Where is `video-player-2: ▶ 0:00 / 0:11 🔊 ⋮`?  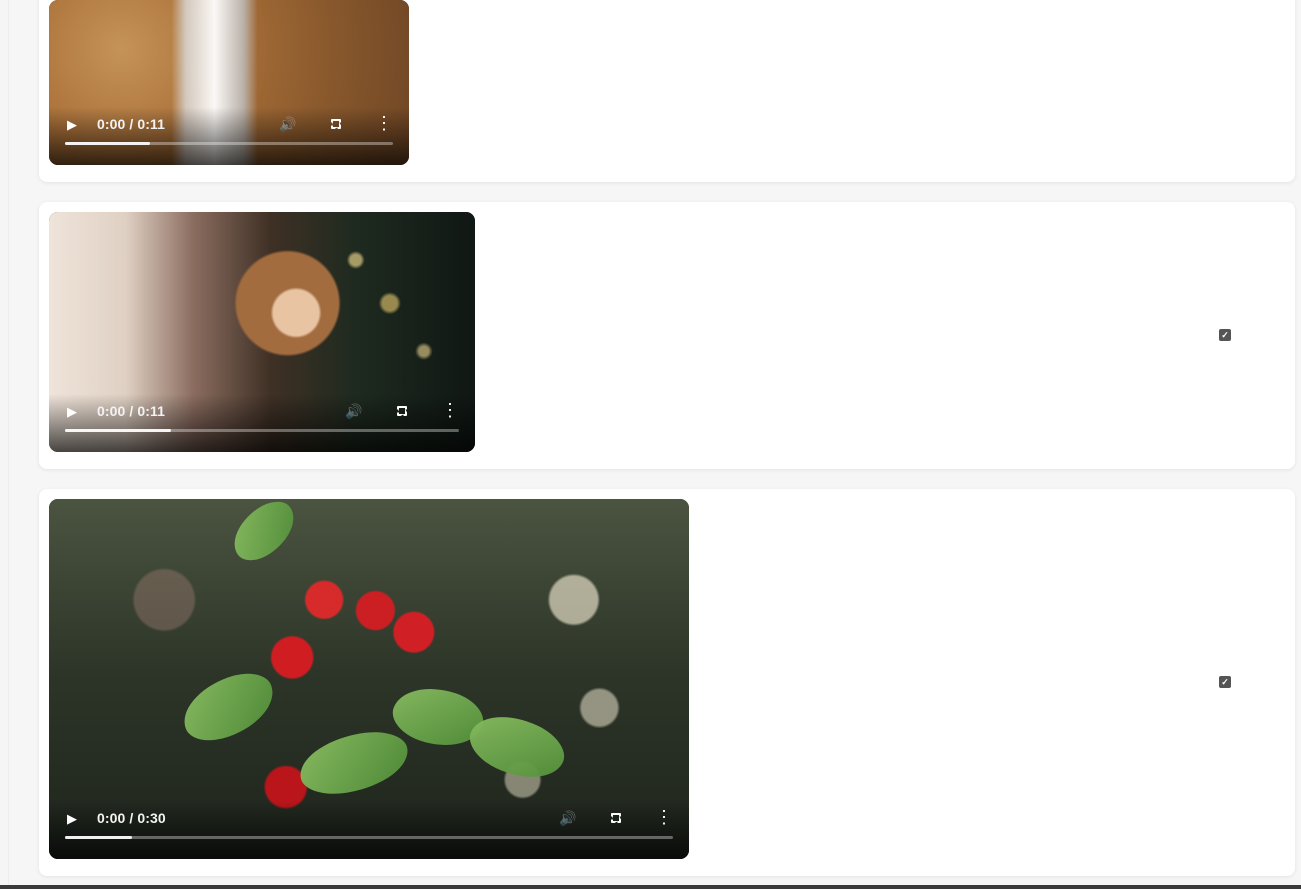
video-player-2: ▶ 0:00 / 0:11 🔊 ⋮ is located at coordinates (262, 332).